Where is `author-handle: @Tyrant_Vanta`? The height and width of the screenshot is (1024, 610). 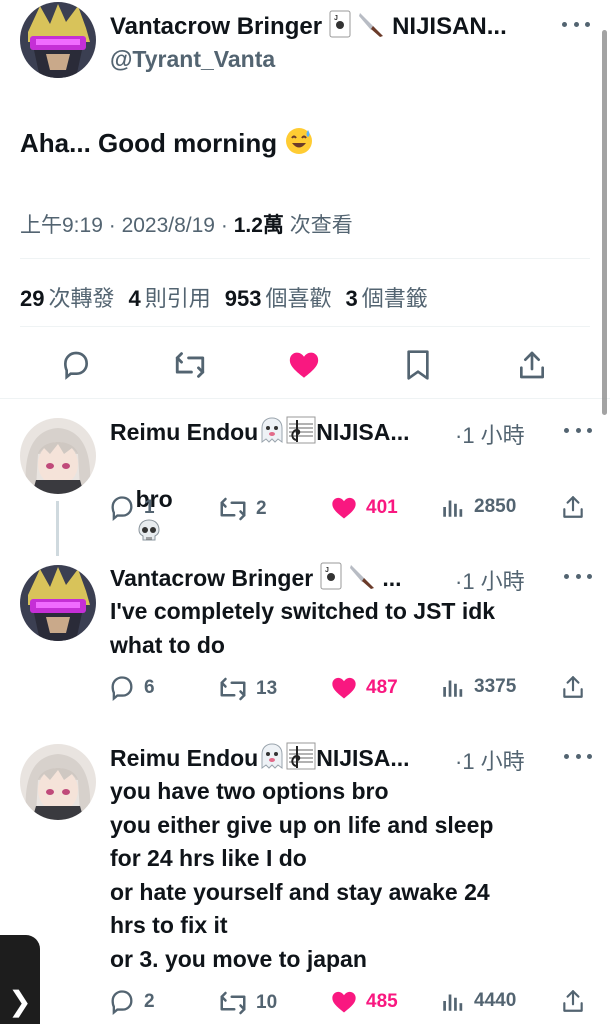
author-handle: @Tyrant_Vanta is located at coordinates (192, 59).